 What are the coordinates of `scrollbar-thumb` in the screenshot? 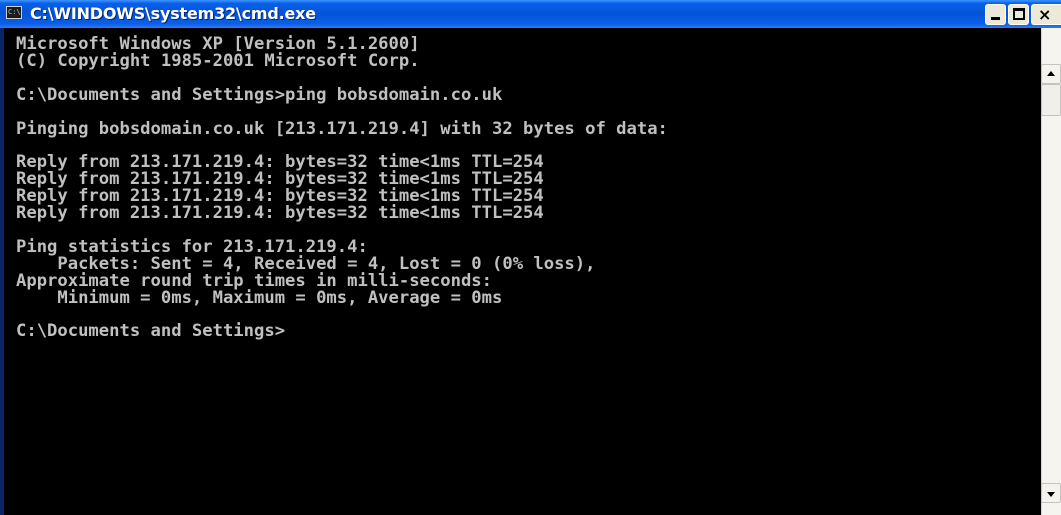 It's located at (1051, 100).